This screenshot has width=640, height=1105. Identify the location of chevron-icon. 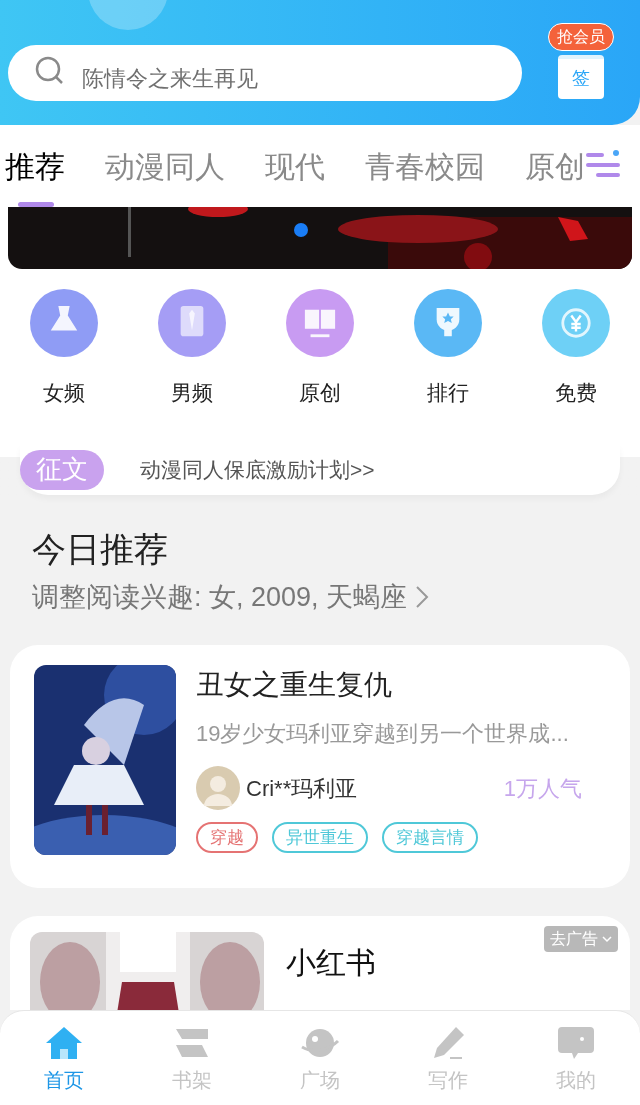
(422, 596).